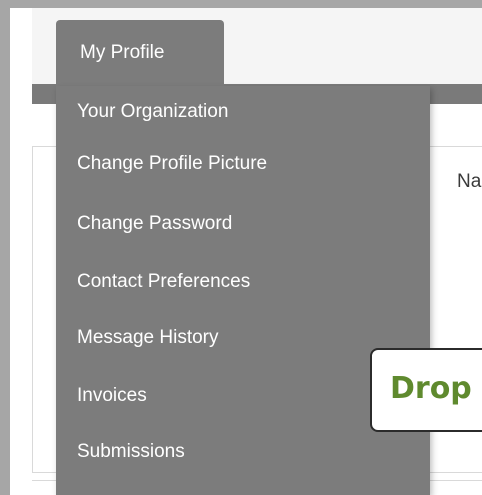 This screenshot has width=482, height=495. Describe the element at coordinates (426, 390) in the screenshot. I see `dropdown-callout-annotation: Drop` at that location.